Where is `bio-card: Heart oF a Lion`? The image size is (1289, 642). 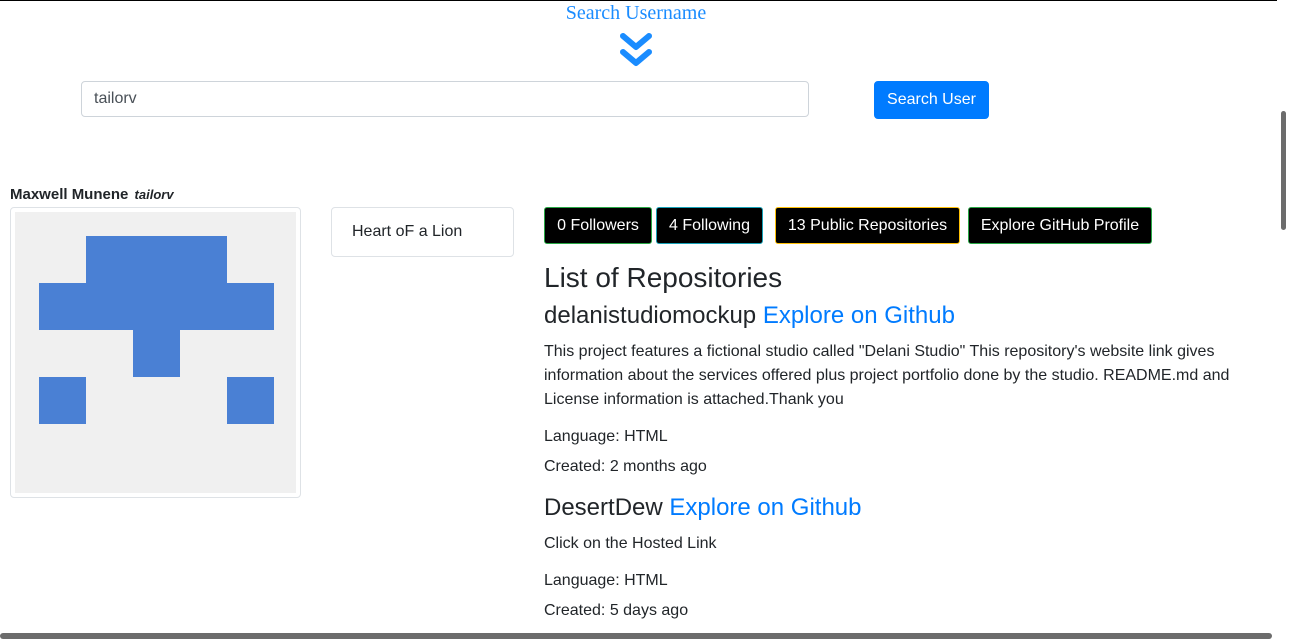 bio-card: Heart oF a Lion is located at coordinates (422, 232).